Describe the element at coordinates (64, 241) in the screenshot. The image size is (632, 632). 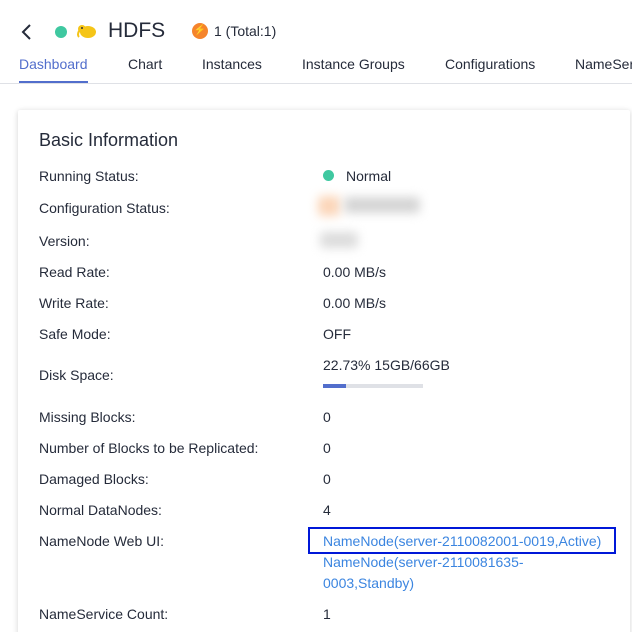
I see `version-label: Version:` at that location.